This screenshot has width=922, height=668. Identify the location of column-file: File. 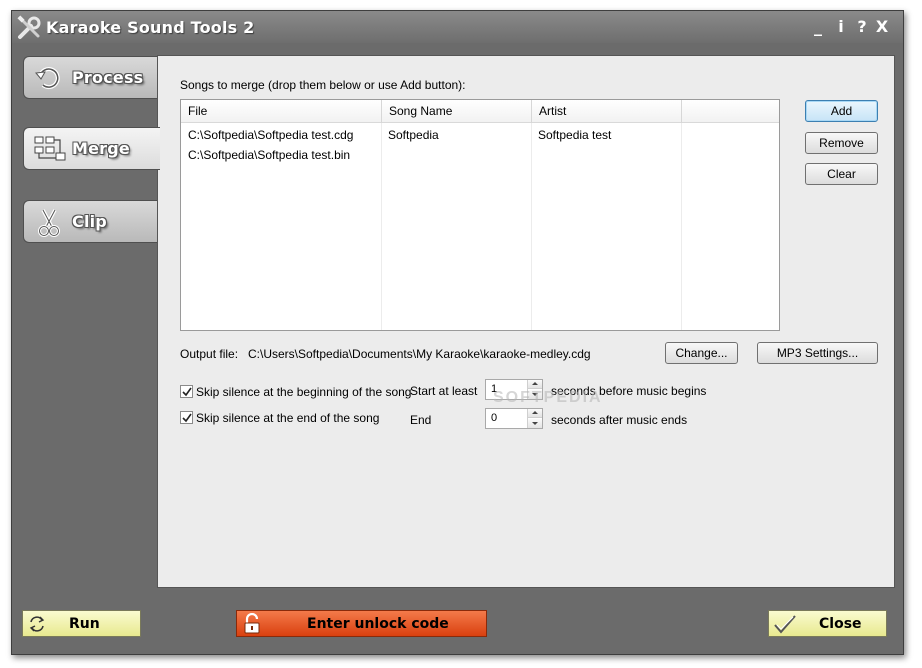
(281, 111).